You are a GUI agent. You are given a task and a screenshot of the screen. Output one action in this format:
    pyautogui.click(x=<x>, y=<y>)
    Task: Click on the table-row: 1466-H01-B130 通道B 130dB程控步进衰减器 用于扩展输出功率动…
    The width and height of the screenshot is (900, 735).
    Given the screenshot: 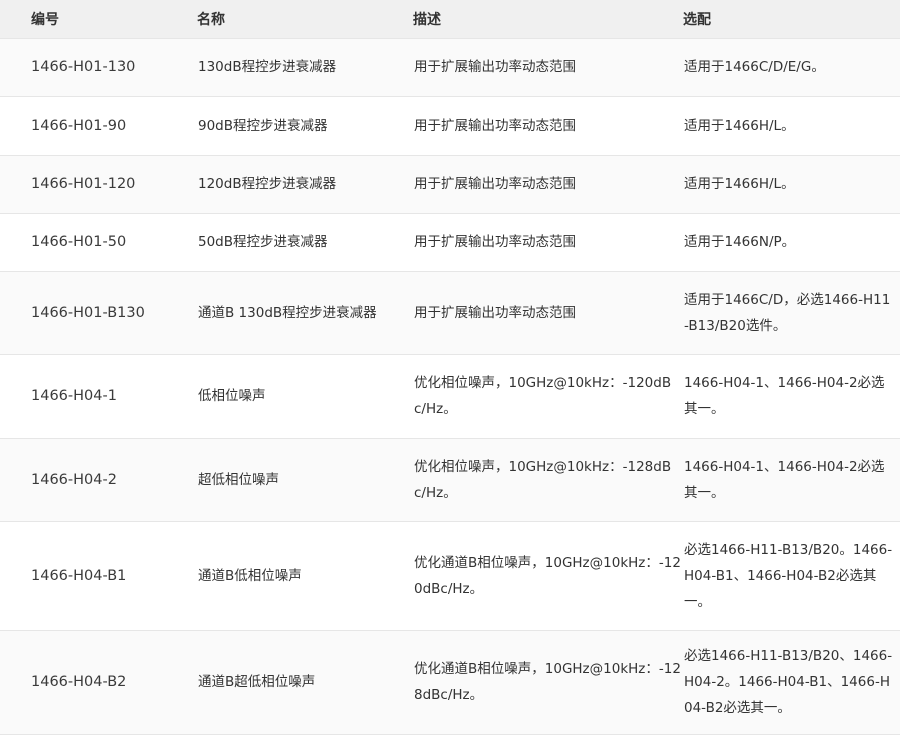 What is the action you would take?
    pyautogui.click(x=450, y=313)
    